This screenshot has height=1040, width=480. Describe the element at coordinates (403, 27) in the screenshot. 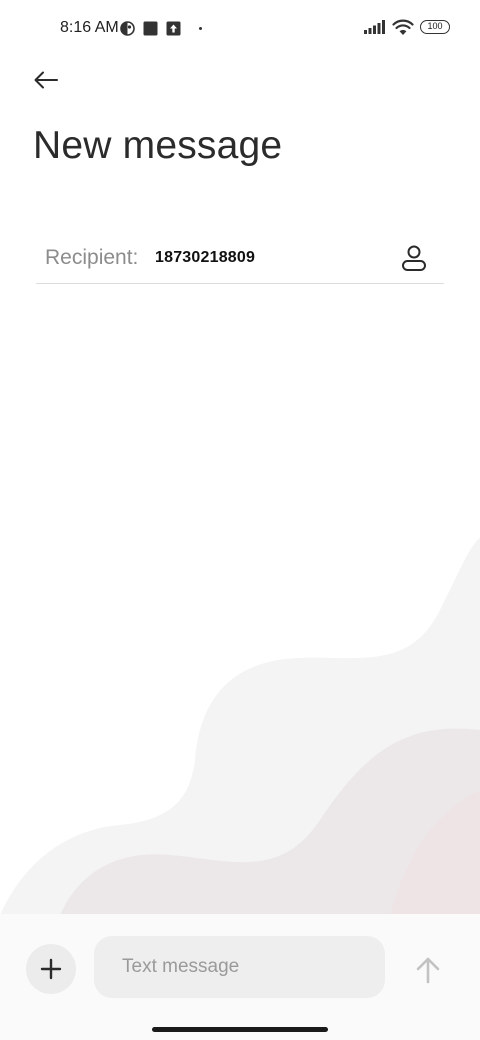

I see `wifi-icon` at that location.